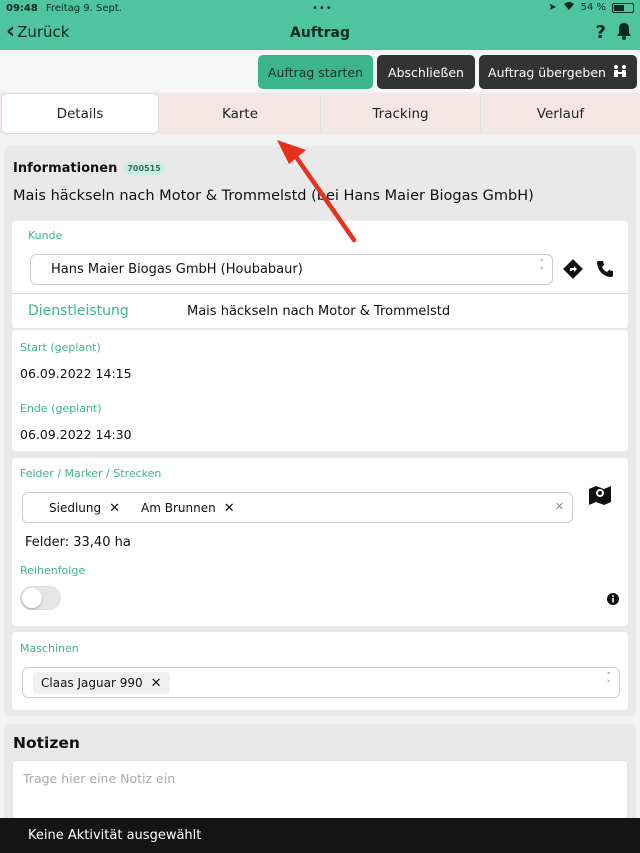 The width and height of the screenshot is (640, 853). What do you see at coordinates (49, 648) in the screenshot?
I see `machines-label: Maschinen` at bounding box center [49, 648].